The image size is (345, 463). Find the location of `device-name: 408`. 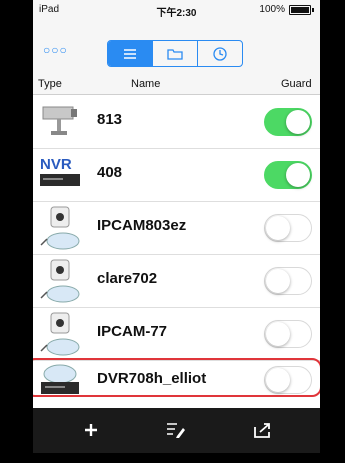

device-name: 408 is located at coordinates (110, 172).